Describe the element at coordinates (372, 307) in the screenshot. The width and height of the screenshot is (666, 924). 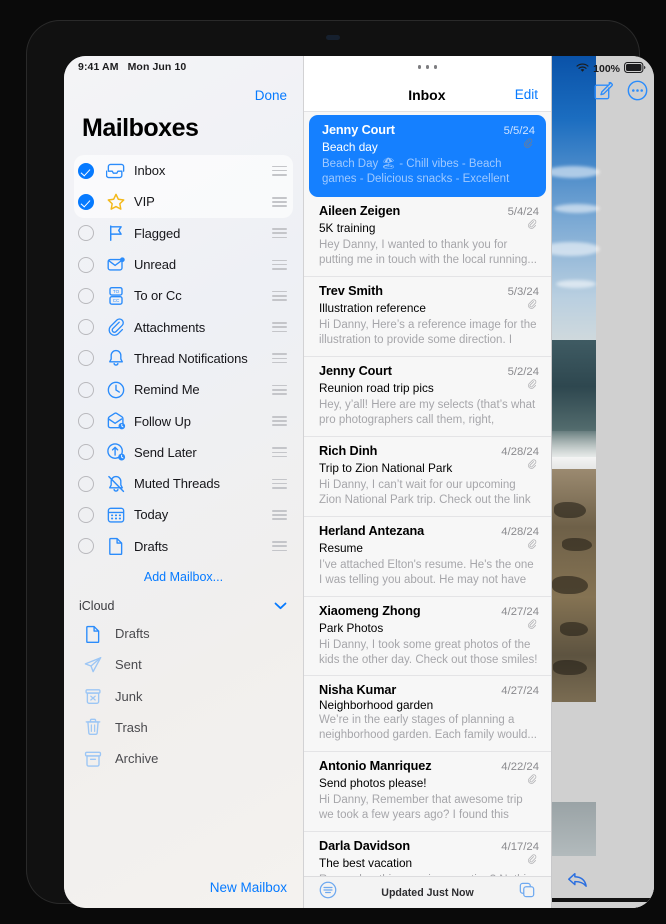
I see `message-subject: Illustration reference` at that location.